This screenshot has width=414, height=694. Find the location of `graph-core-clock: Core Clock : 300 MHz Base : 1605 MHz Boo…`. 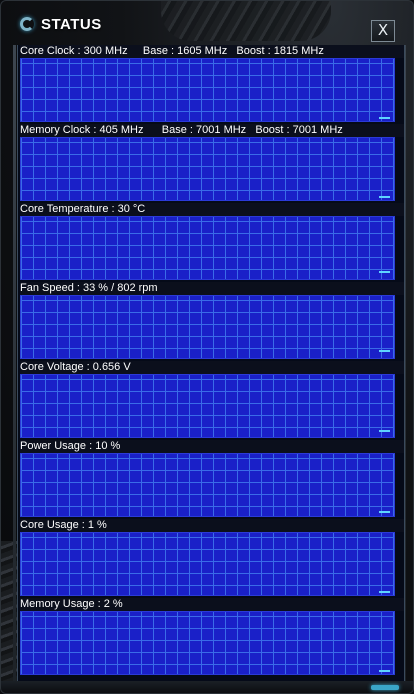

graph-core-clock: Core Clock : 300 MHz Base : 1605 MHz Boo… is located at coordinates (211, 84).